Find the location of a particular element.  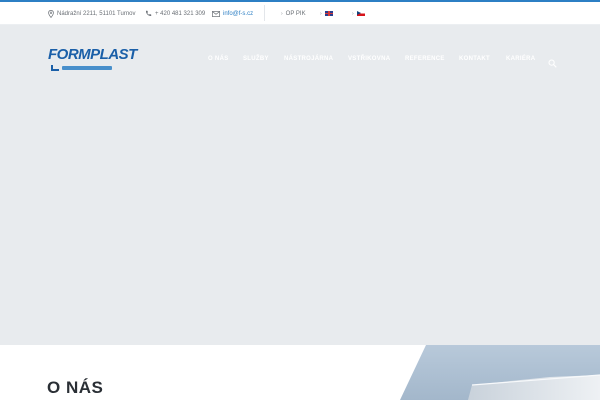

about-heading: O NÁS is located at coordinates (75, 387).